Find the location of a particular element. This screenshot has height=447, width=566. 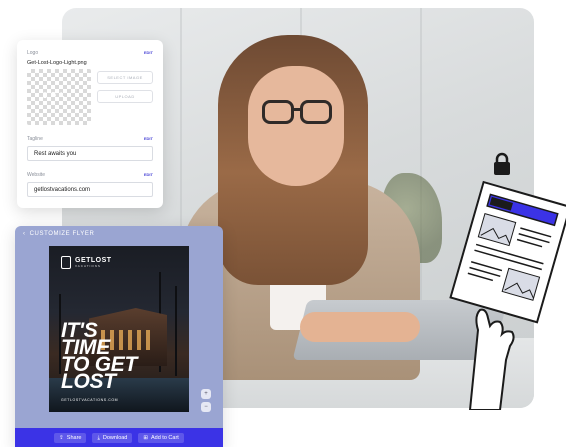

customize-flyer-title: CUSTOMIZE FLYER is located at coordinates (62, 234).